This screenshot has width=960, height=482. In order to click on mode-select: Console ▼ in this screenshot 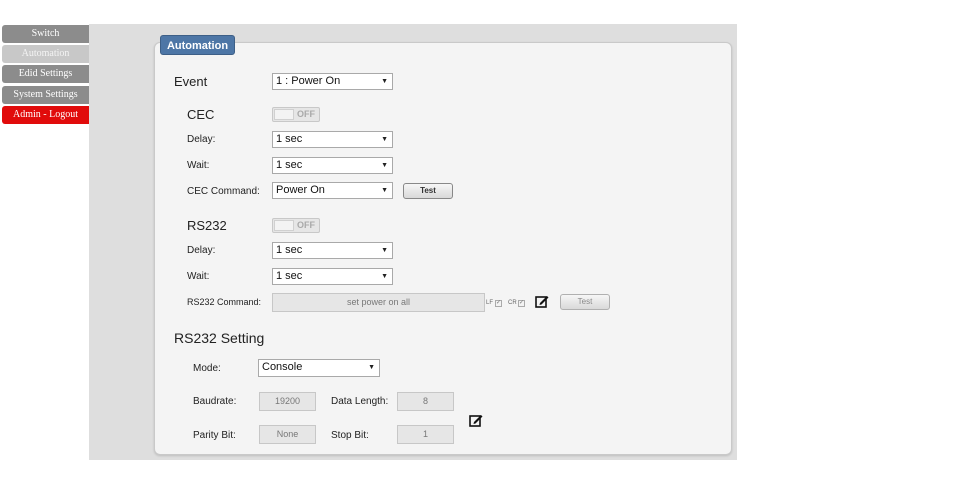, I will do `click(319, 368)`.